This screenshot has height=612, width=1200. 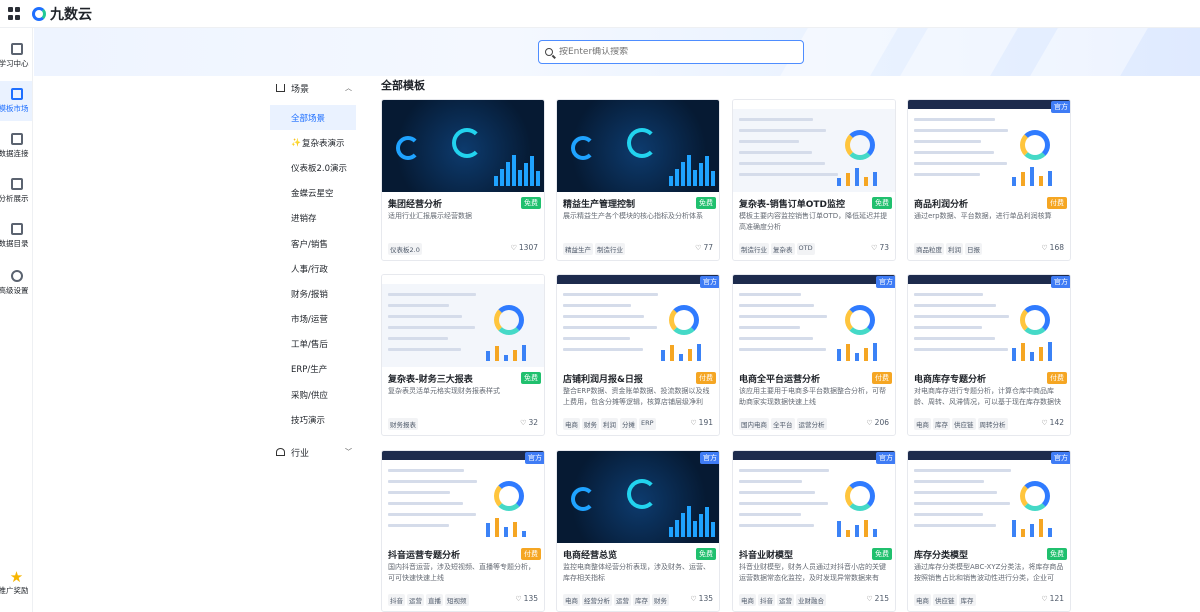 I want to click on category-workorder: 工单/售后, so click(x=313, y=344).